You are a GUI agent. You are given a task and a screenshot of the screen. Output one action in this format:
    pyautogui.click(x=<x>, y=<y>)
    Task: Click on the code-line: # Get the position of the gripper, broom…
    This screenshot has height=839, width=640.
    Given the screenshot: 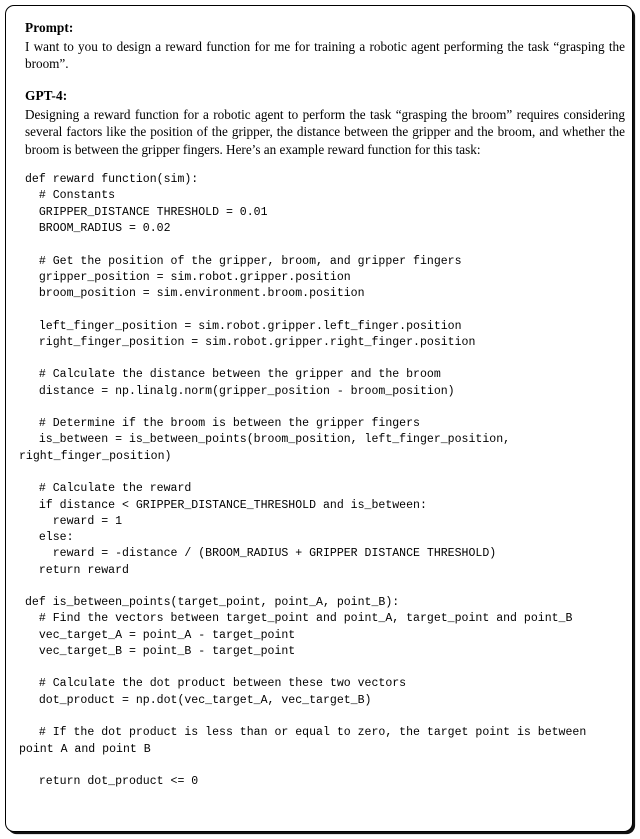 What is the action you would take?
    pyautogui.click(x=243, y=261)
    